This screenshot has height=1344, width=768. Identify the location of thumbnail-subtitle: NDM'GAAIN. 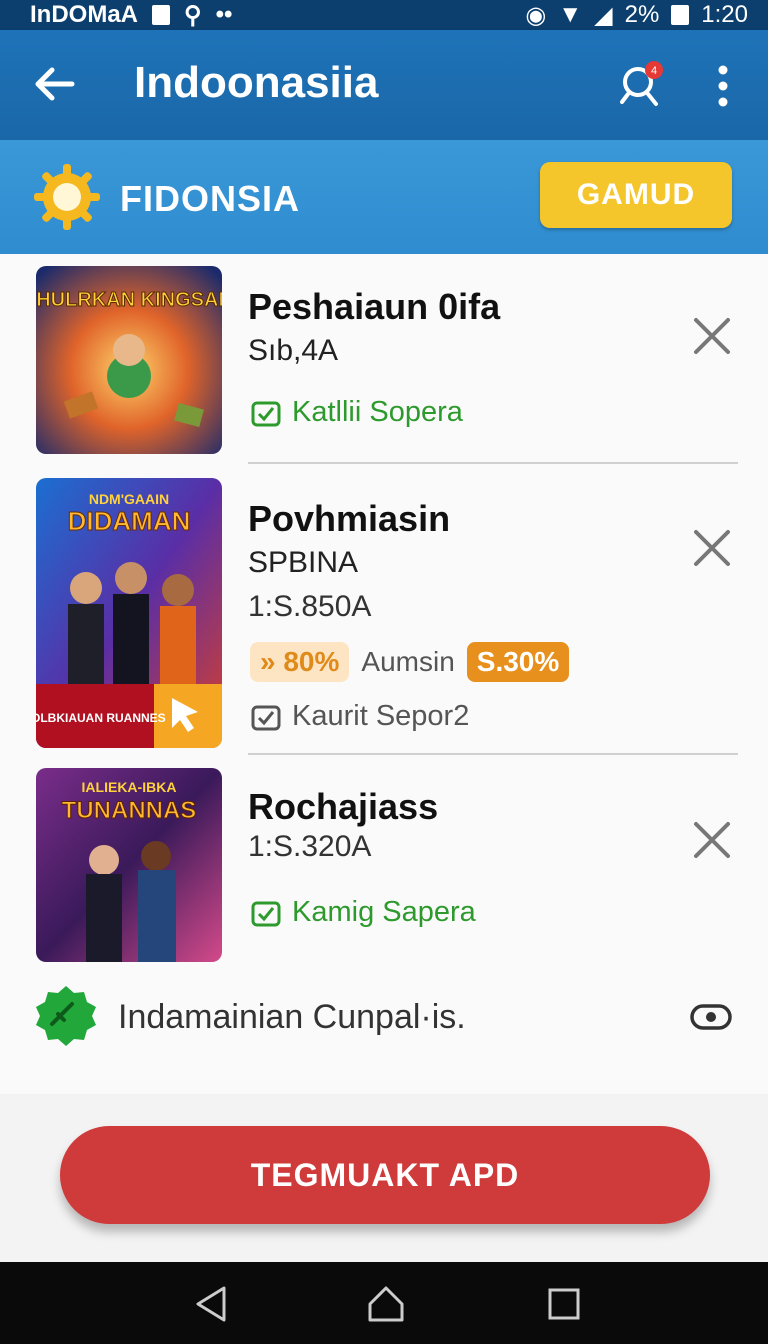
(129, 499).